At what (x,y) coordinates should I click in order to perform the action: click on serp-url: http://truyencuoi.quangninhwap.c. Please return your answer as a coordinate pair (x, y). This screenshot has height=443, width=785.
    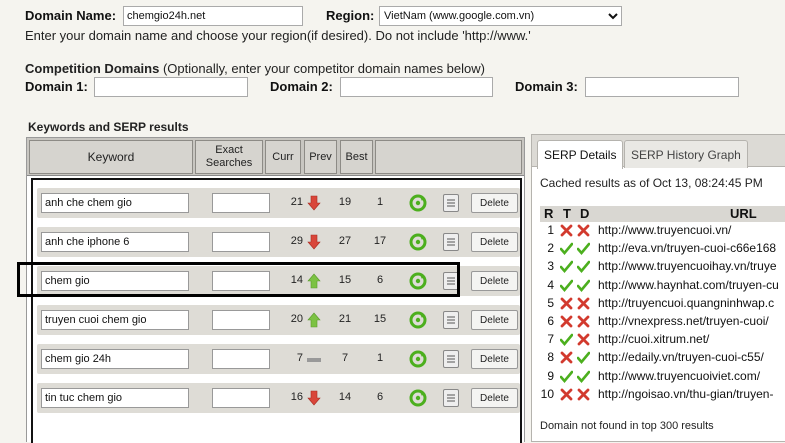
    Looking at the image, I should click on (686, 303).